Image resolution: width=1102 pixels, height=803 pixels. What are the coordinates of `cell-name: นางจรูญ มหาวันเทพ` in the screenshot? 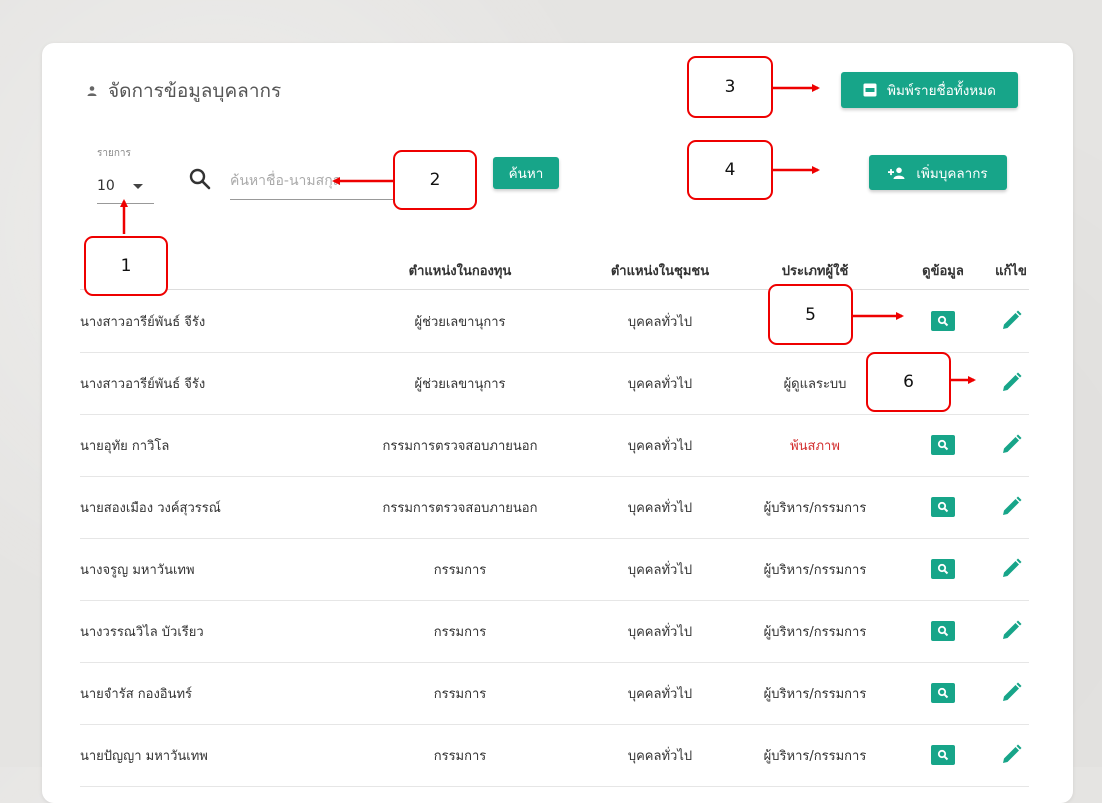 It's located at (137, 570).